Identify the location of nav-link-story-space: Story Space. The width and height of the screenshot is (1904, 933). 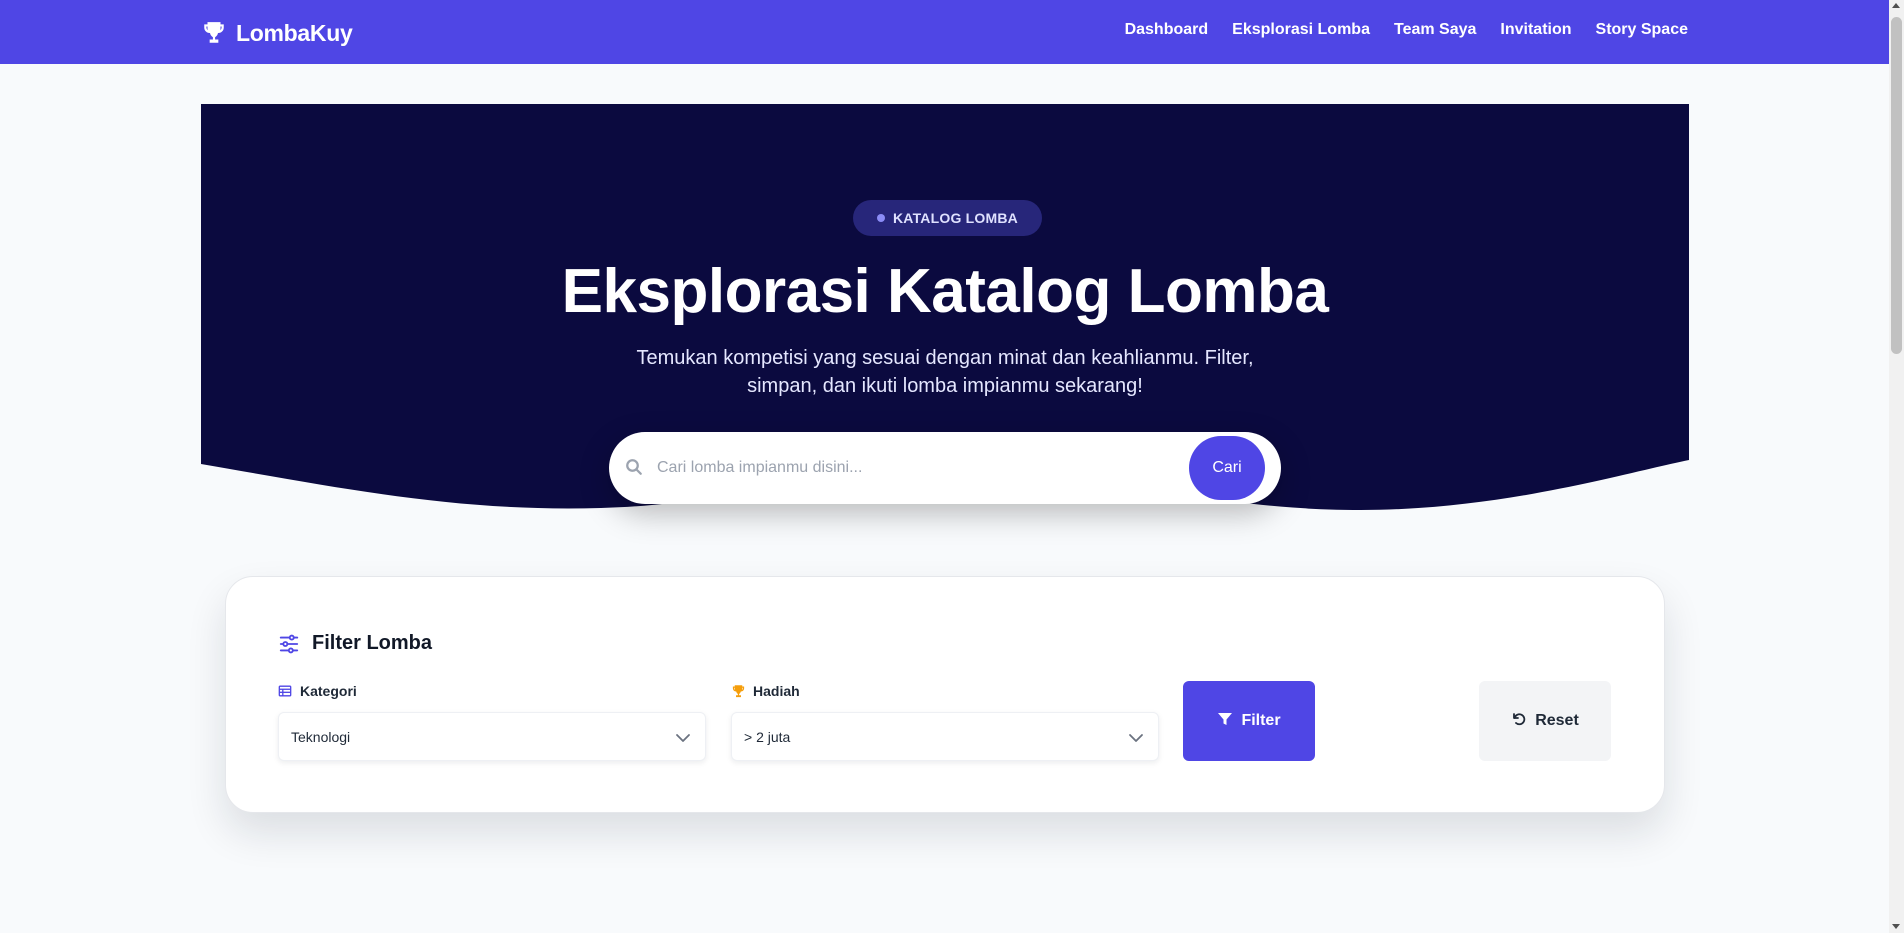
(1642, 30).